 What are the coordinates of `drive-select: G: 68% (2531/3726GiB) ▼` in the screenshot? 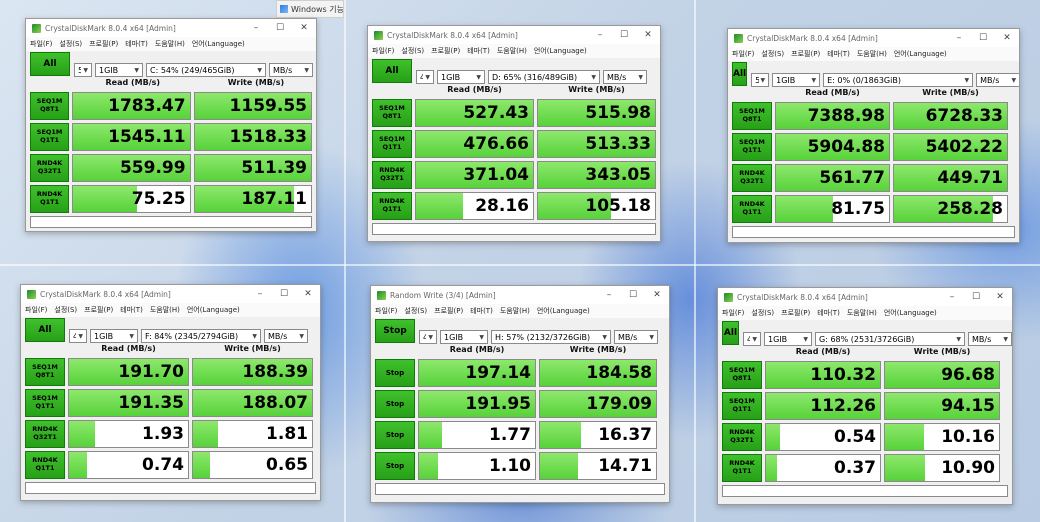 It's located at (890, 339).